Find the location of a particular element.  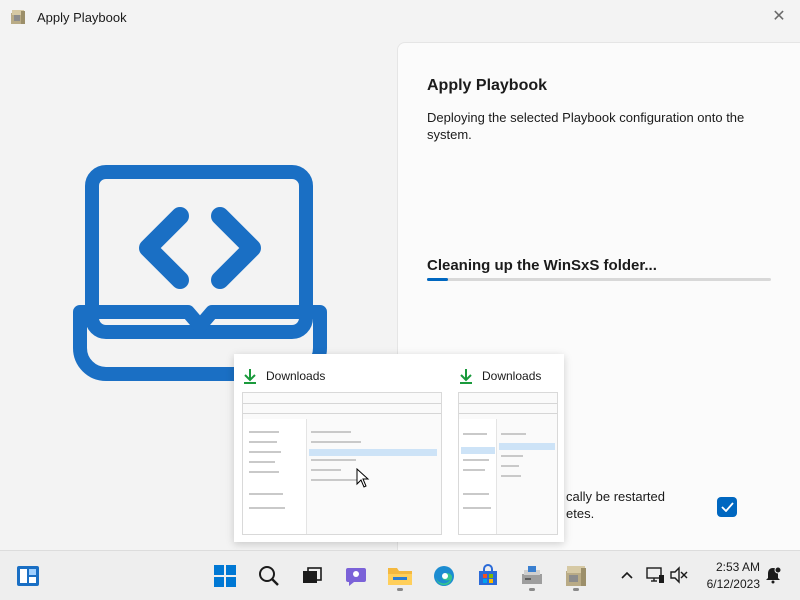

restart-text-line: cally be restarted is located at coordinates (615, 496).